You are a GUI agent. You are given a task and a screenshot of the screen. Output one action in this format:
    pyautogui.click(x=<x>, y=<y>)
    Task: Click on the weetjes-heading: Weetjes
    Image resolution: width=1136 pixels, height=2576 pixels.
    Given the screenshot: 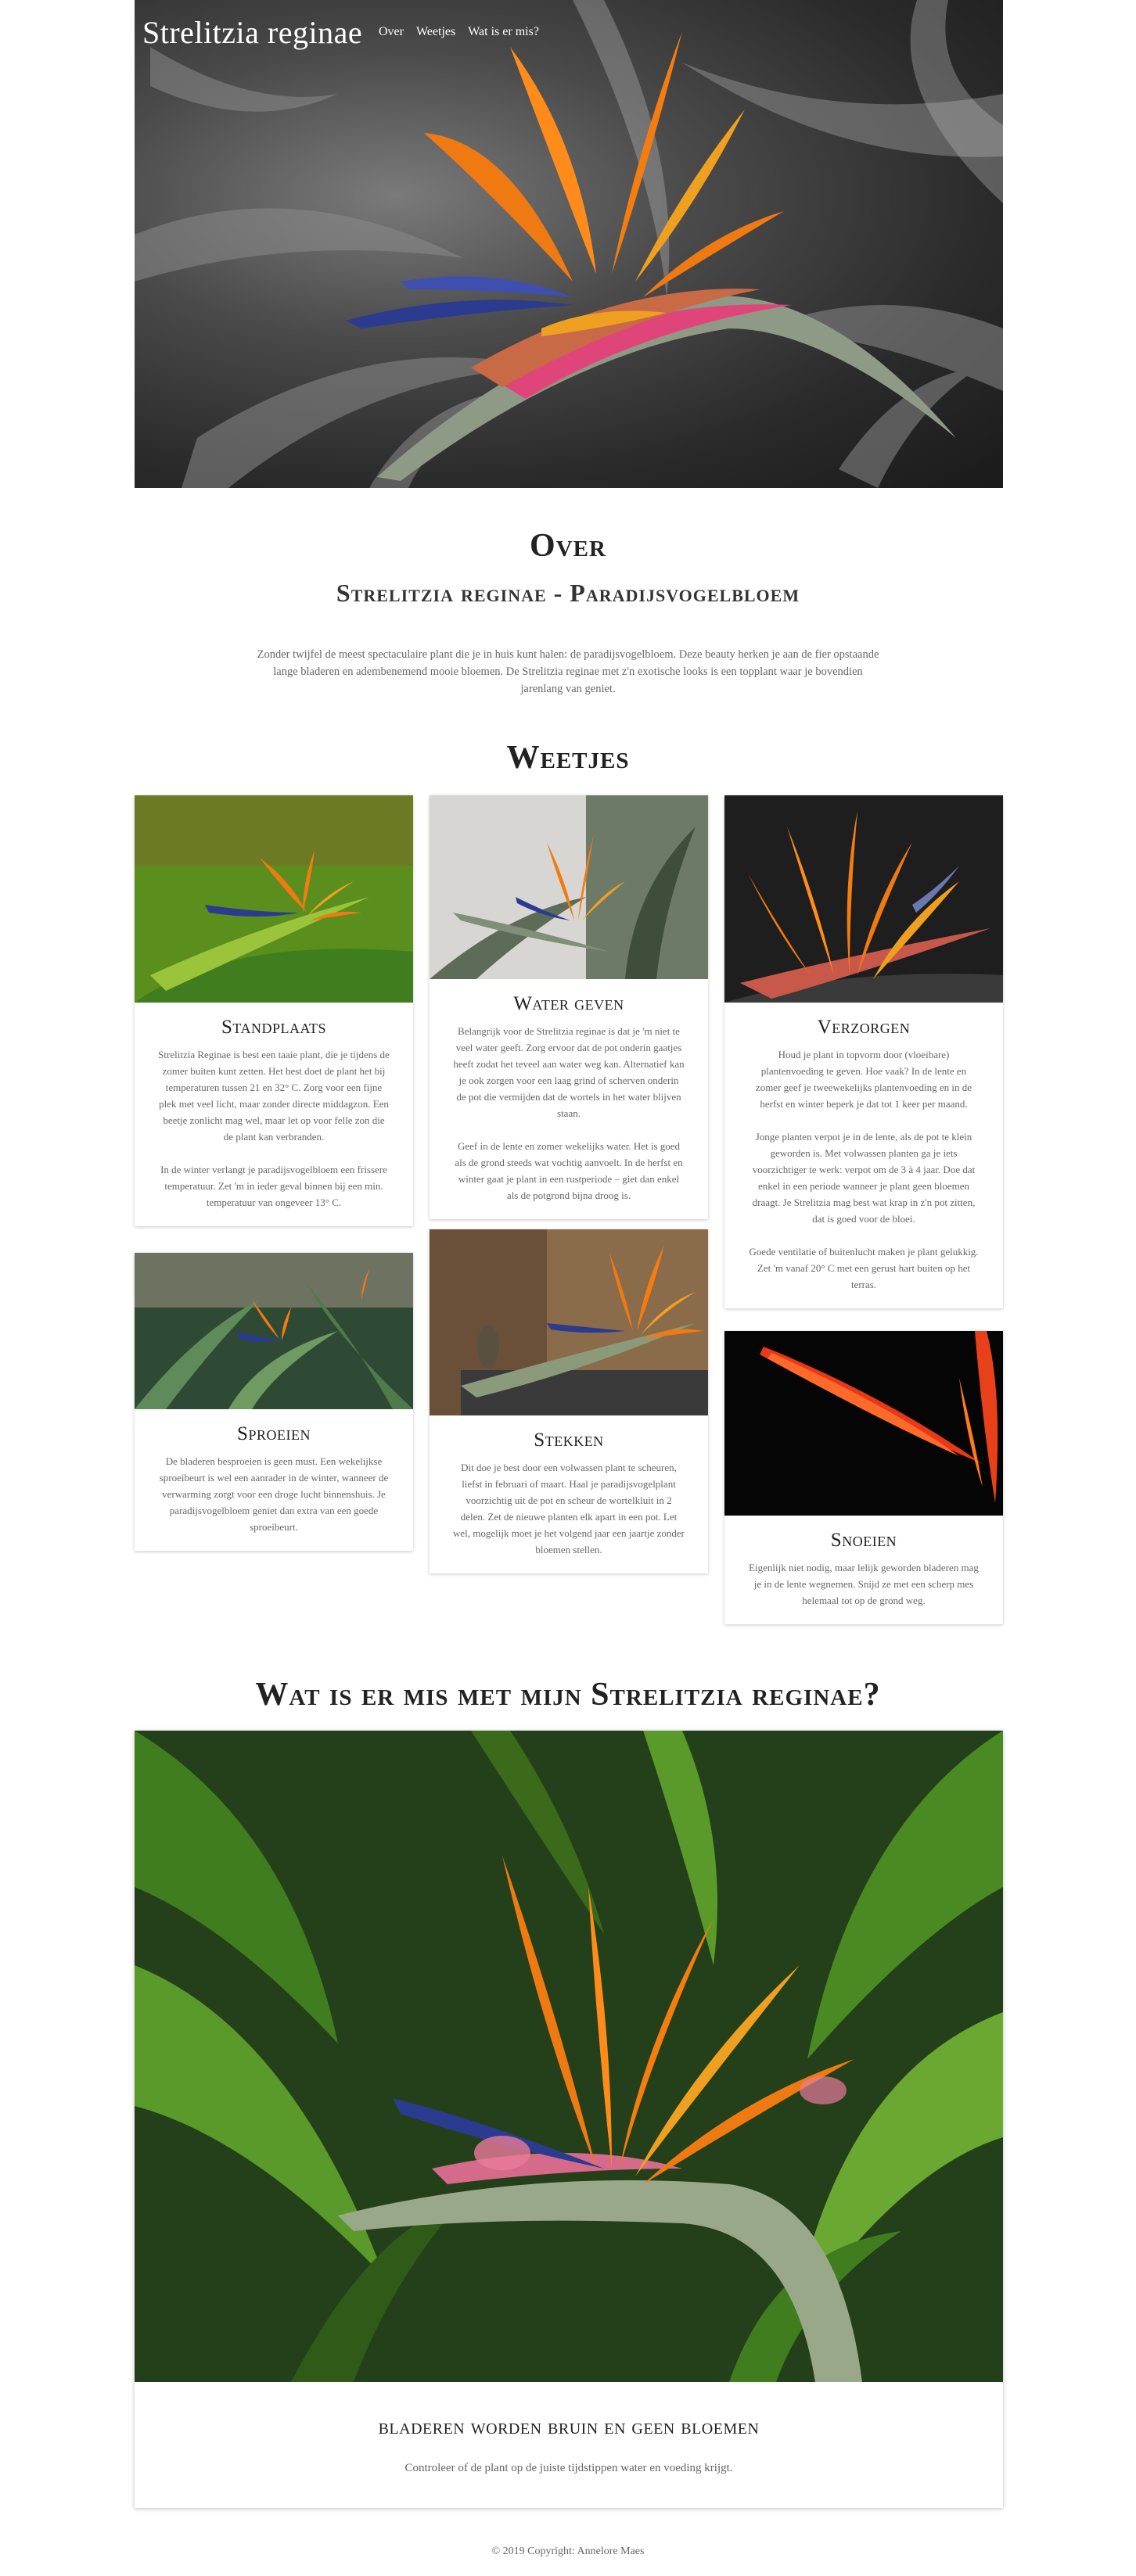 What is the action you would take?
    pyautogui.click(x=568, y=758)
    